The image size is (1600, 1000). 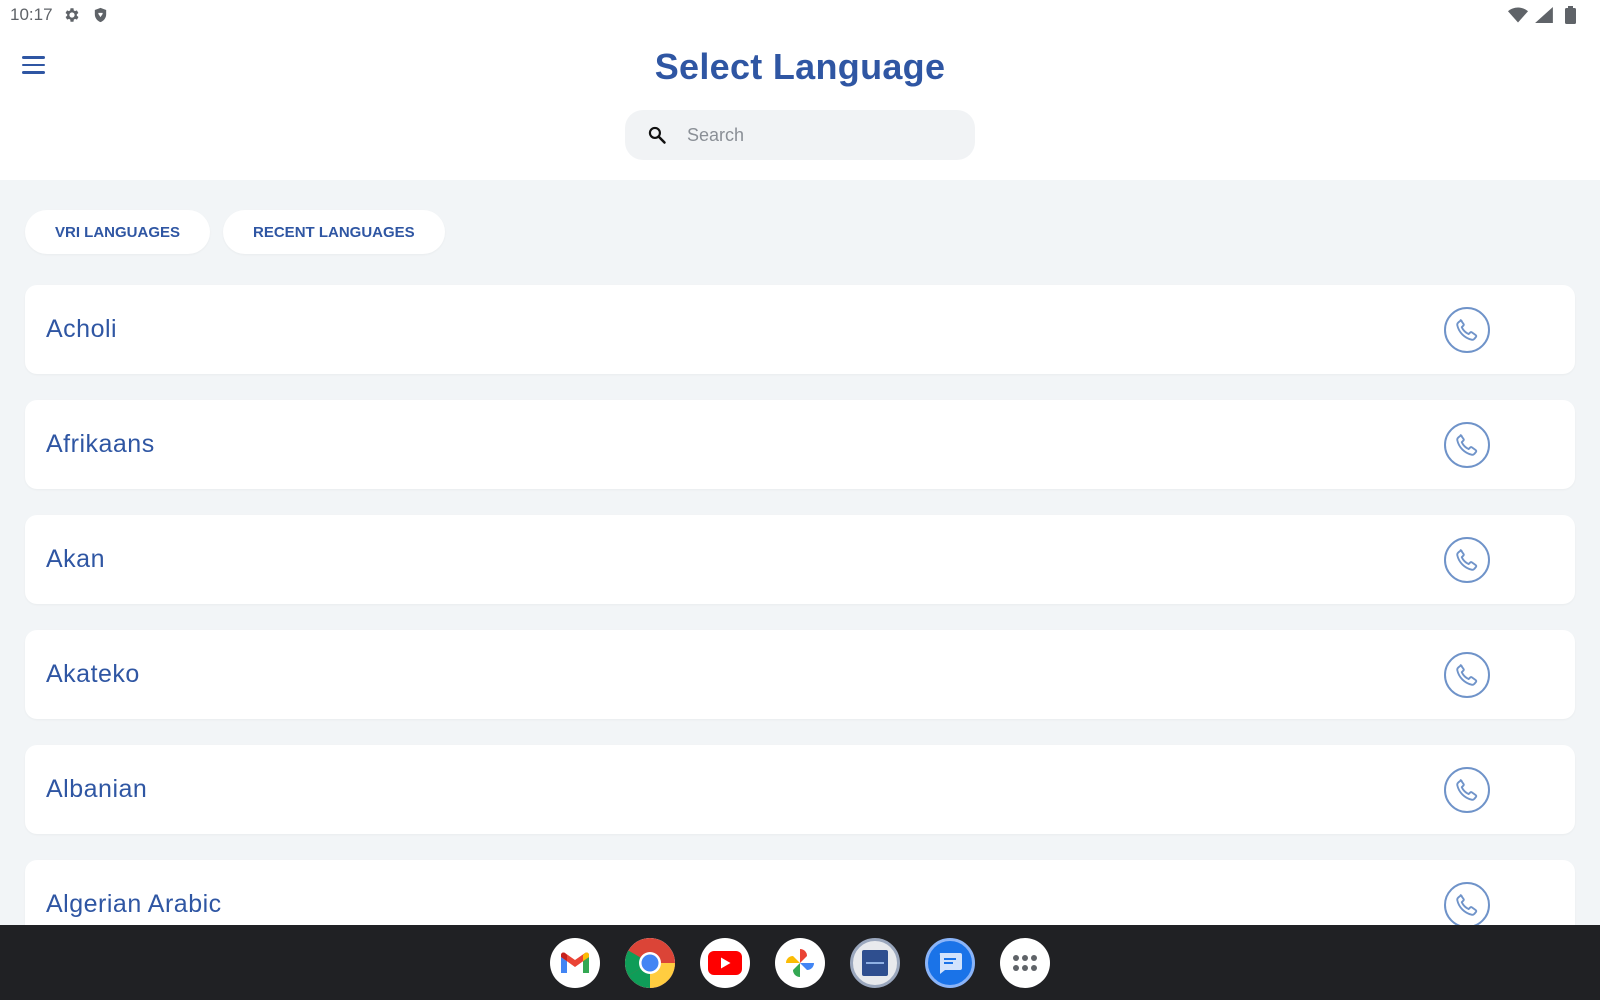 What do you see at coordinates (817, 135) in the screenshot?
I see `search-input` at bounding box center [817, 135].